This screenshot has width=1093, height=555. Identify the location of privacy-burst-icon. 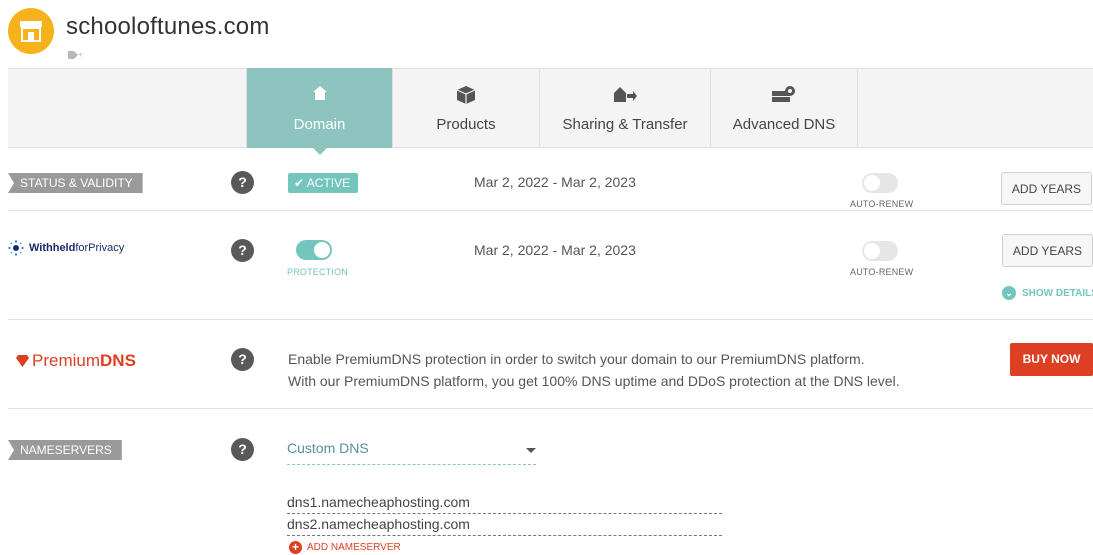
(16, 248).